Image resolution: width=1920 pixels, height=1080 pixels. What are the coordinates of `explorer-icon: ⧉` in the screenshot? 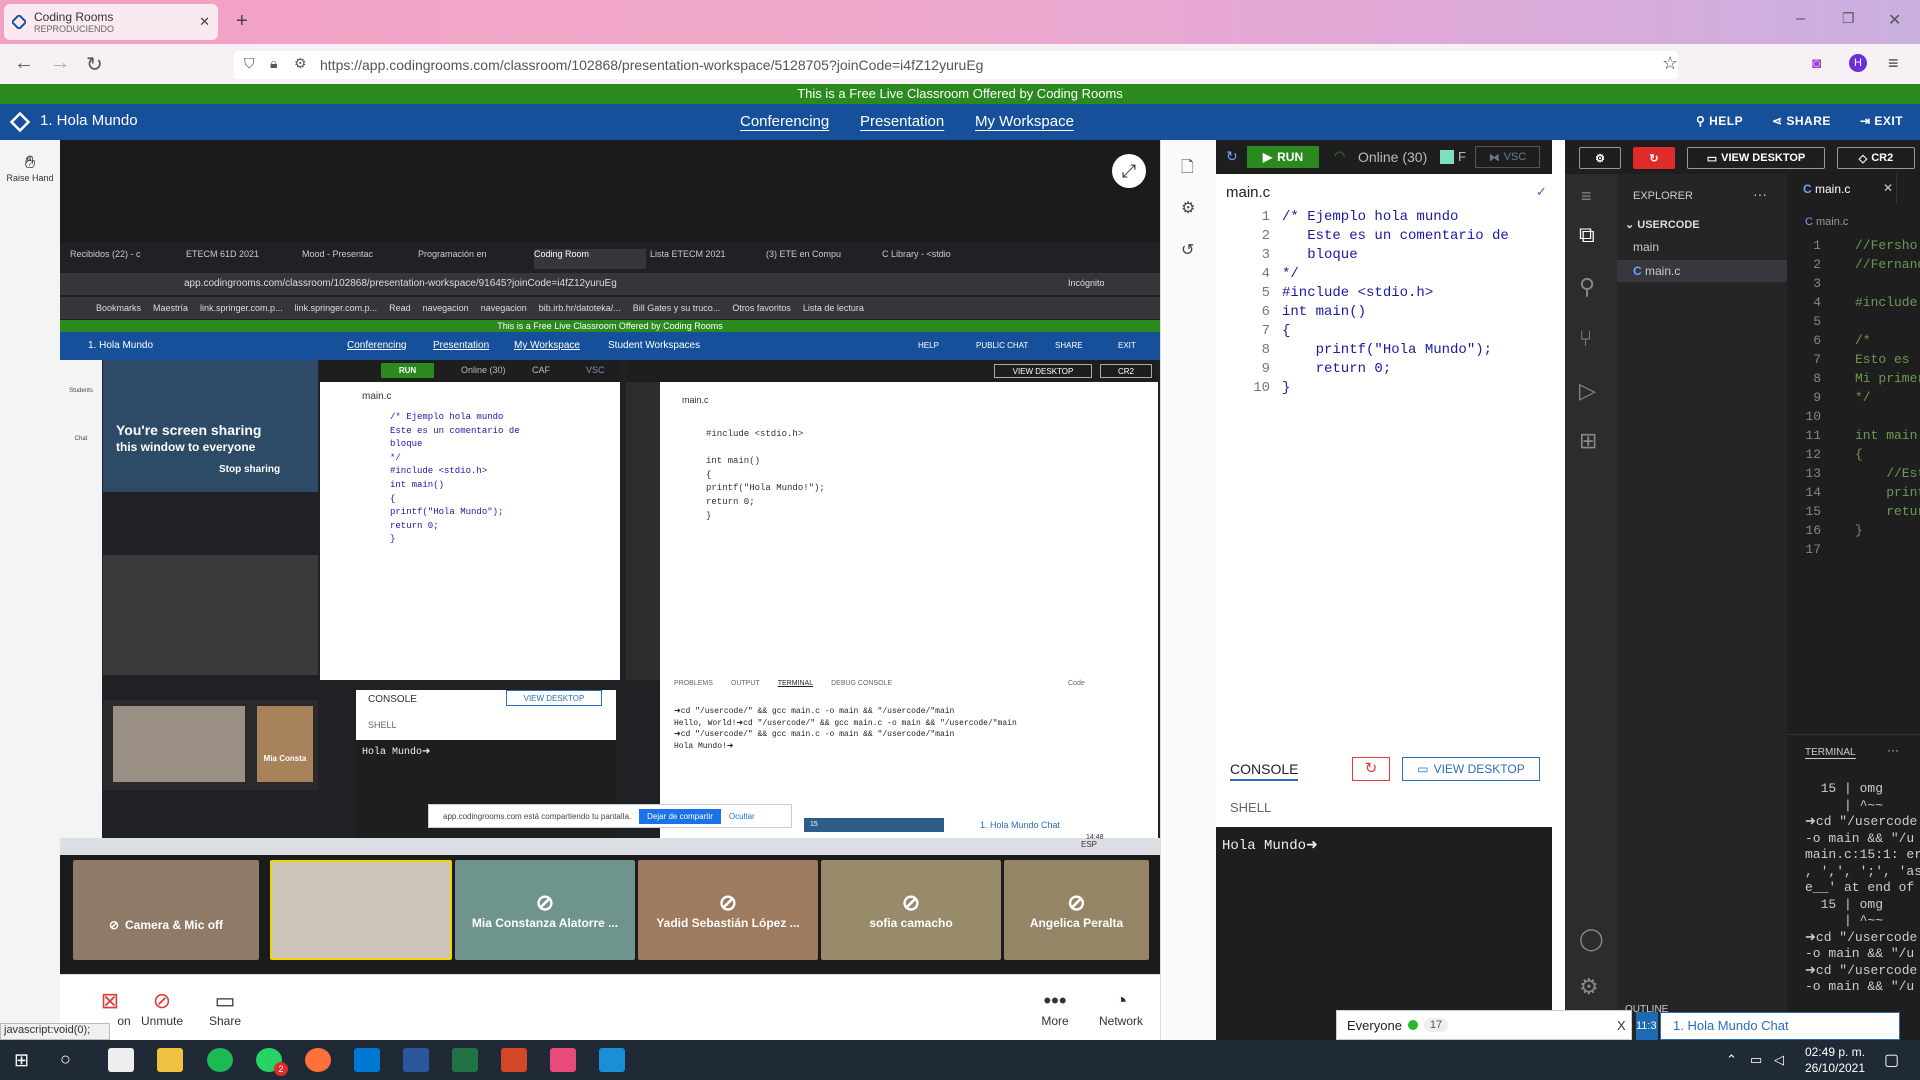 It's located at (1587, 235).